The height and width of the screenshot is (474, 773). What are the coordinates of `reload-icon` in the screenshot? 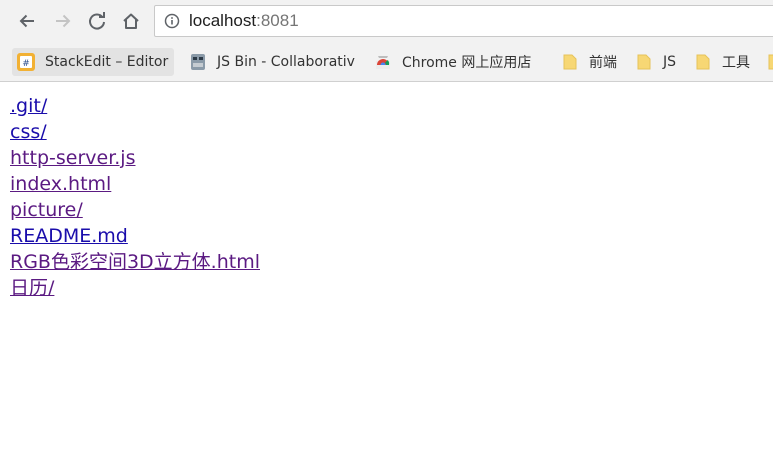 It's located at (97, 21).